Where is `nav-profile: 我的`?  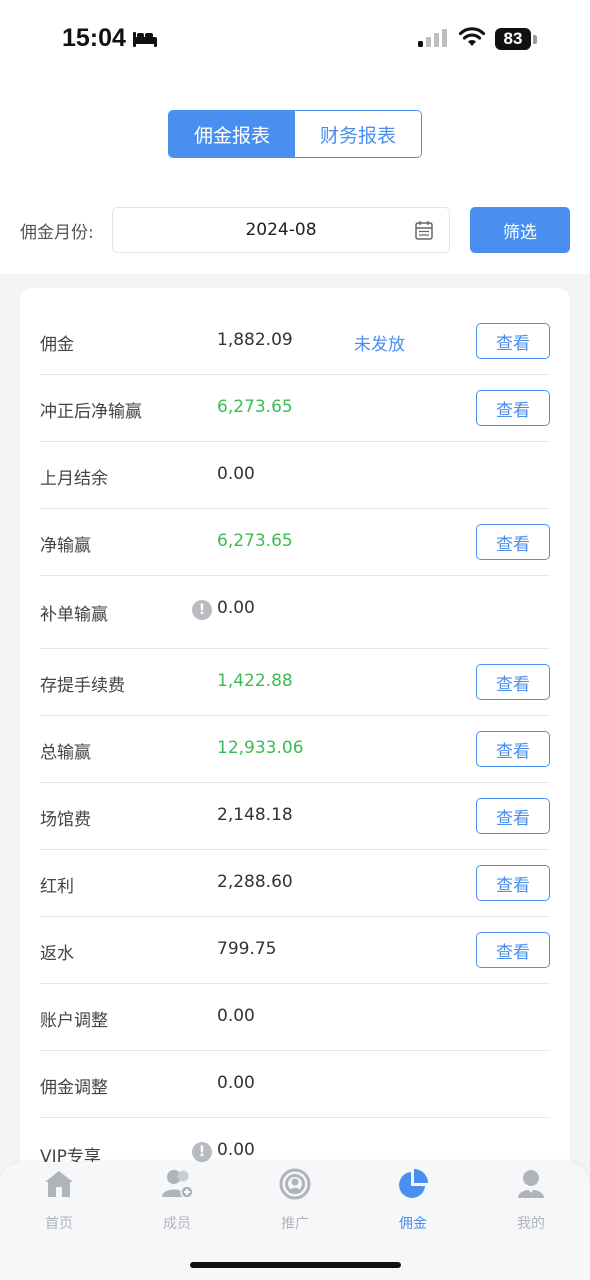
nav-profile: 我的 is located at coordinates (531, 1200).